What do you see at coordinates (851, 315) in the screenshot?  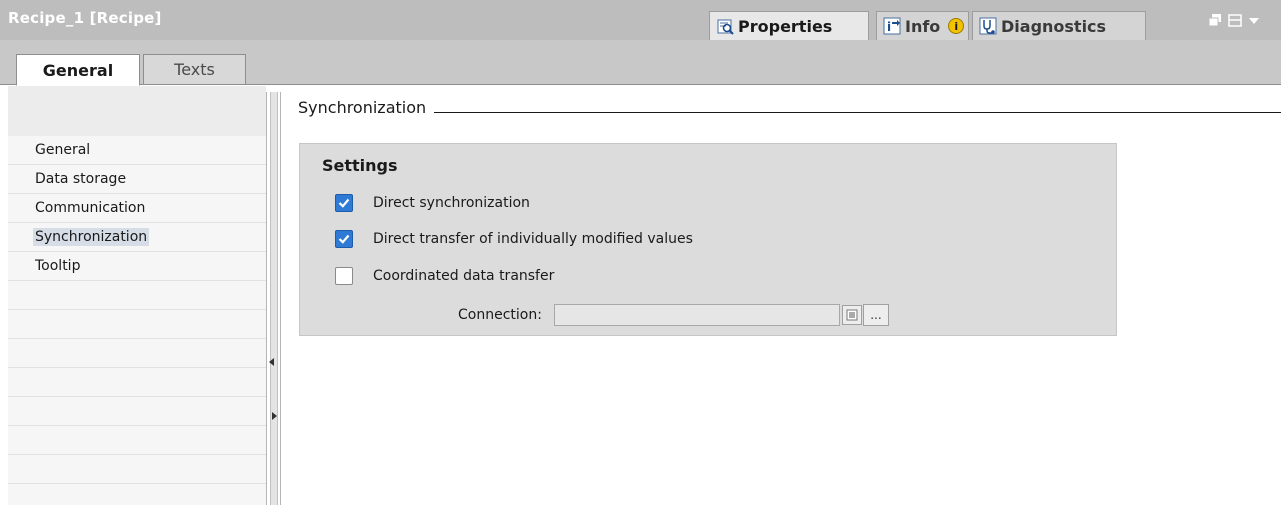 I see `list-icon` at bounding box center [851, 315].